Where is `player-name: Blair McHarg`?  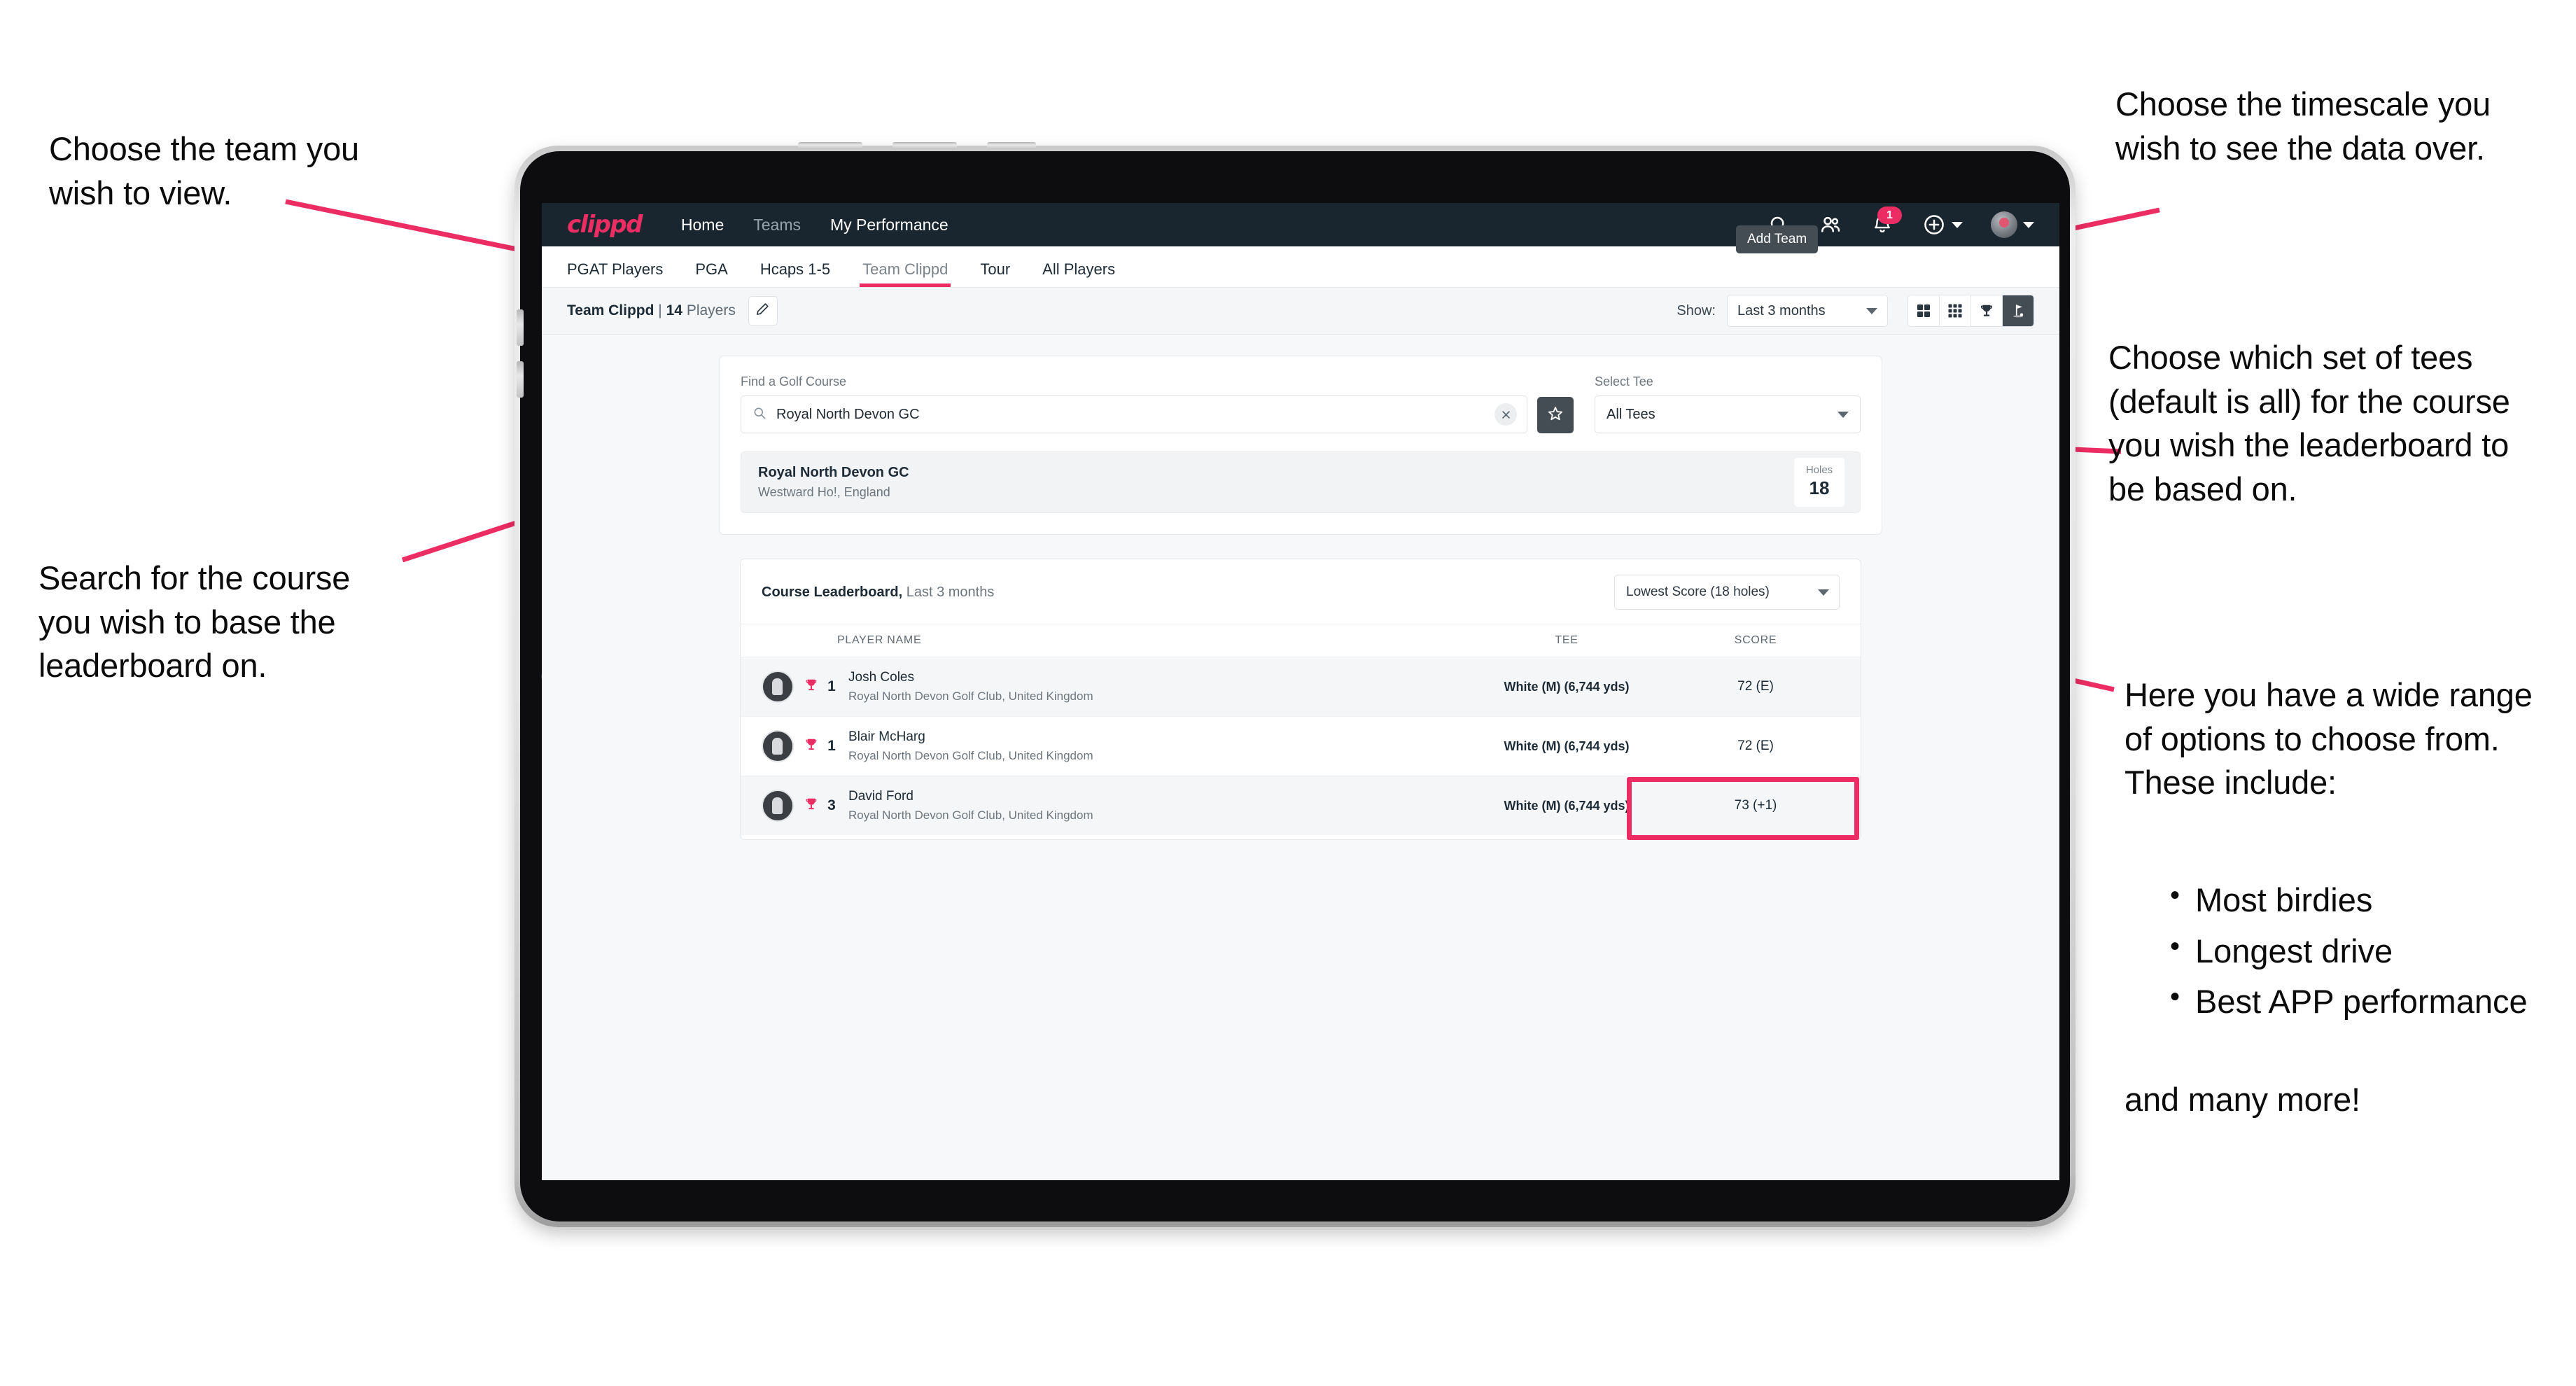
player-name: Blair McHarg is located at coordinates (886, 736).